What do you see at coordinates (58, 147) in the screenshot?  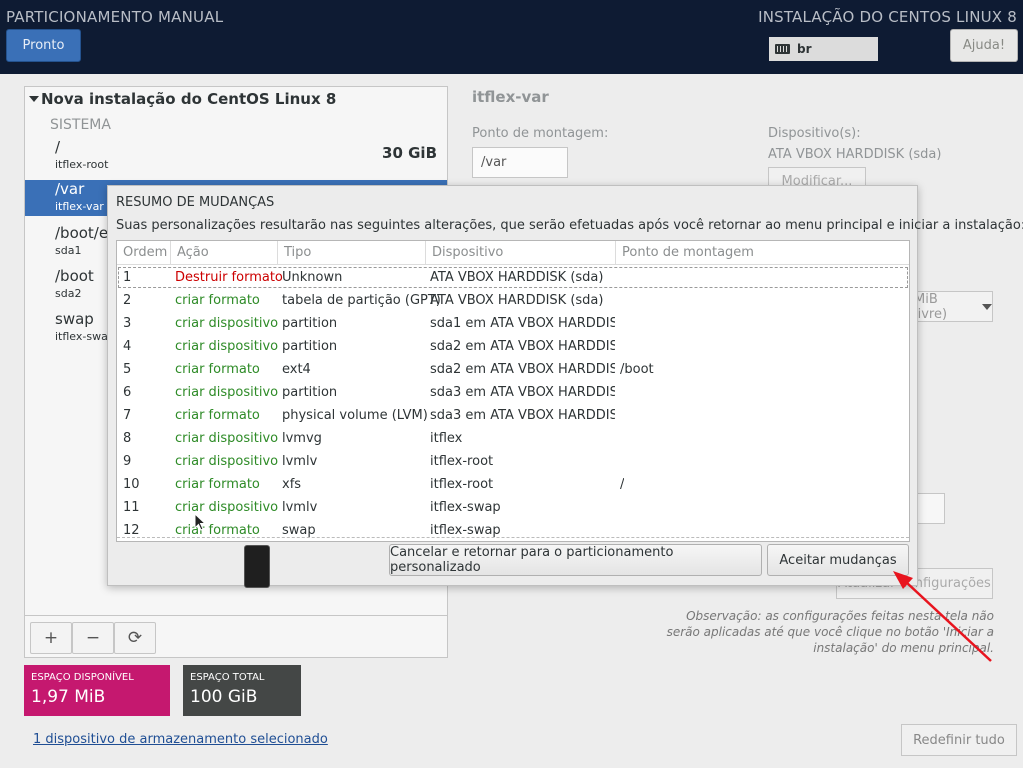 I see `mount-point: /` at bounding box center [58, 147].